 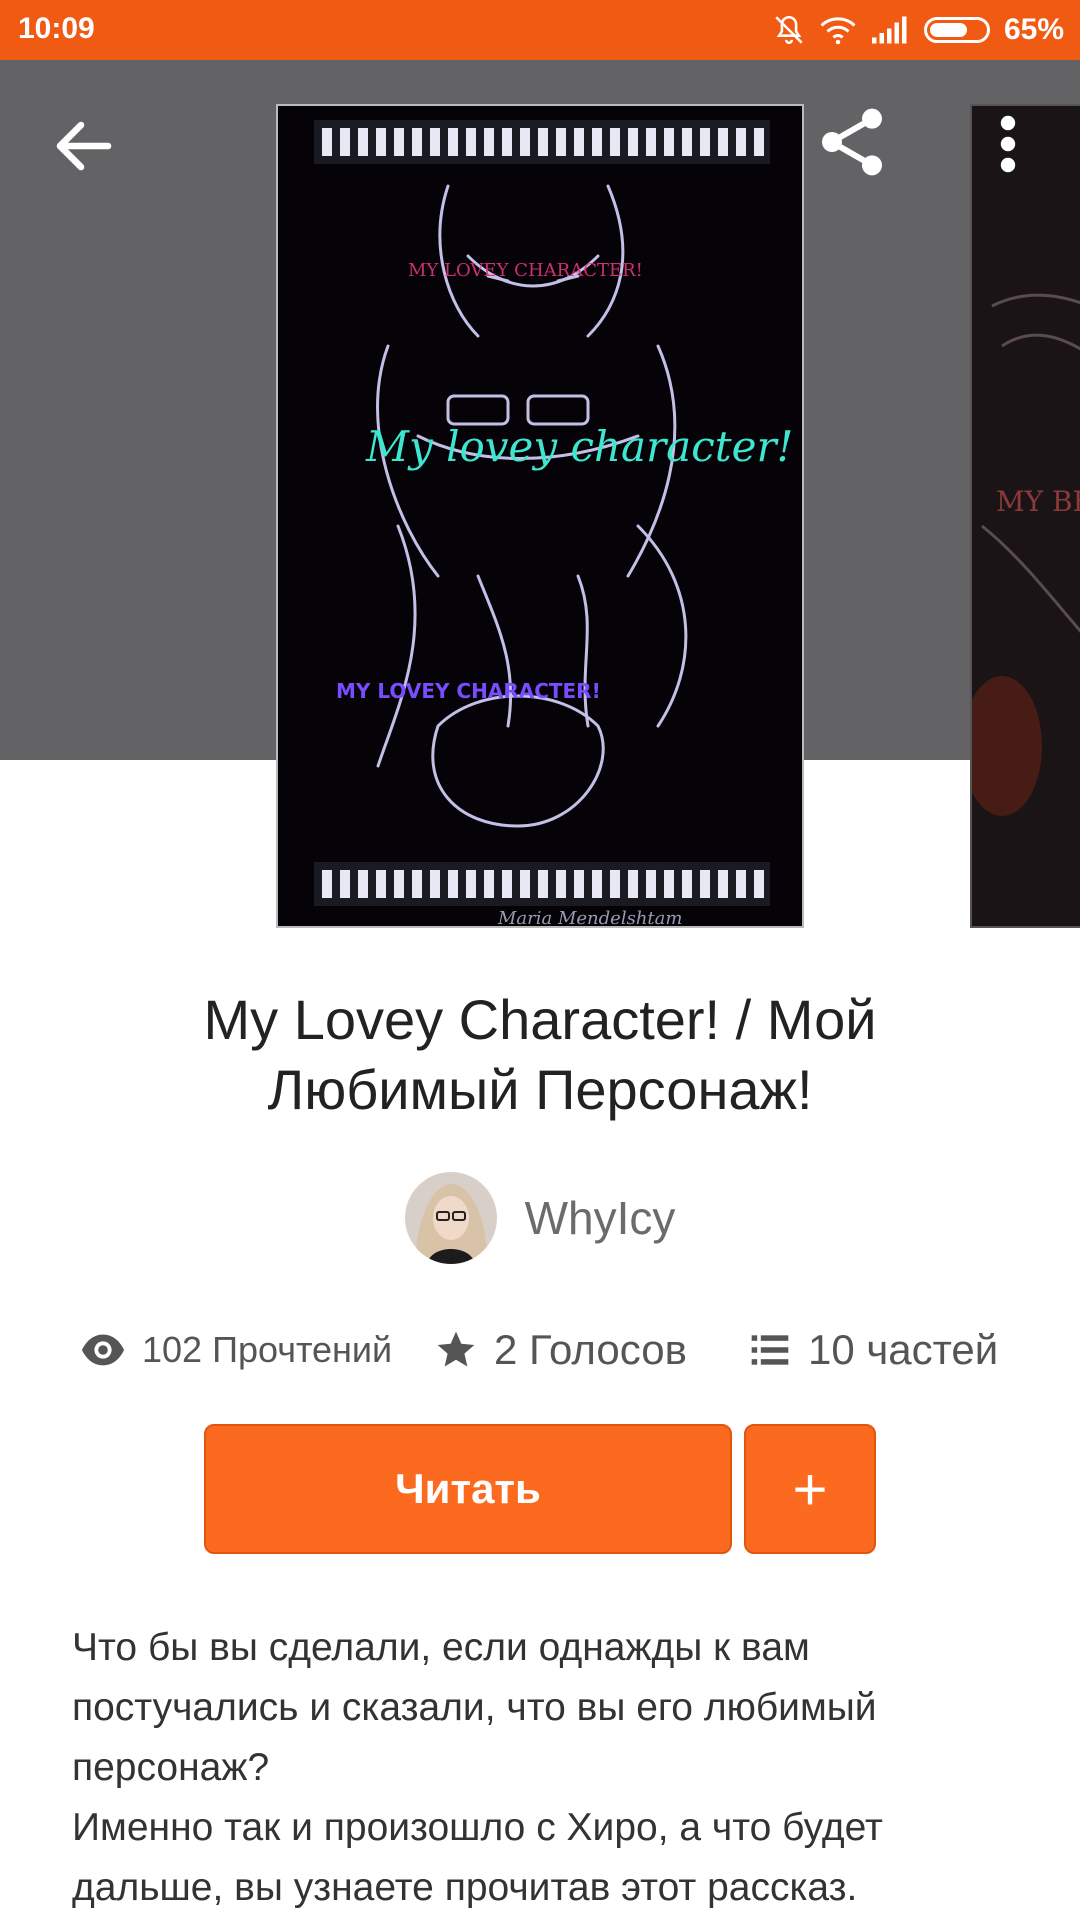 What do you see at coordinates (903, 1349) in the screenshot?
I see `parts-count: 10 частей` at bounding box center [903, 1349].